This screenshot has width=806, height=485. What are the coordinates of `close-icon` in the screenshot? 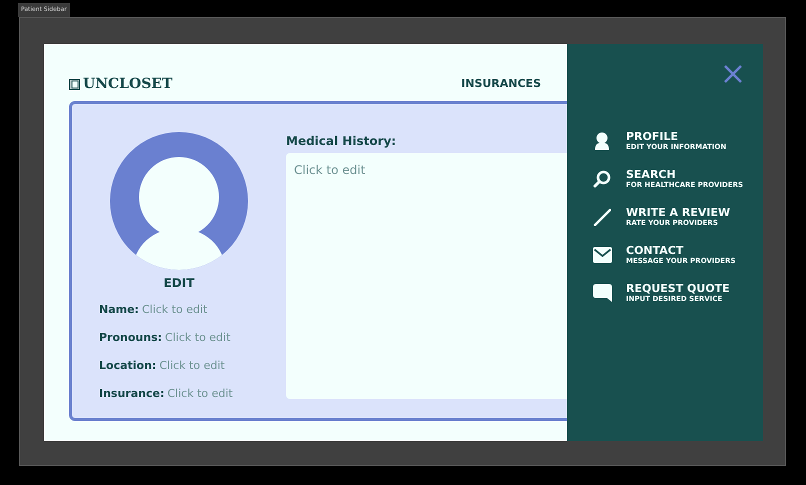 It's located at (733, 74).